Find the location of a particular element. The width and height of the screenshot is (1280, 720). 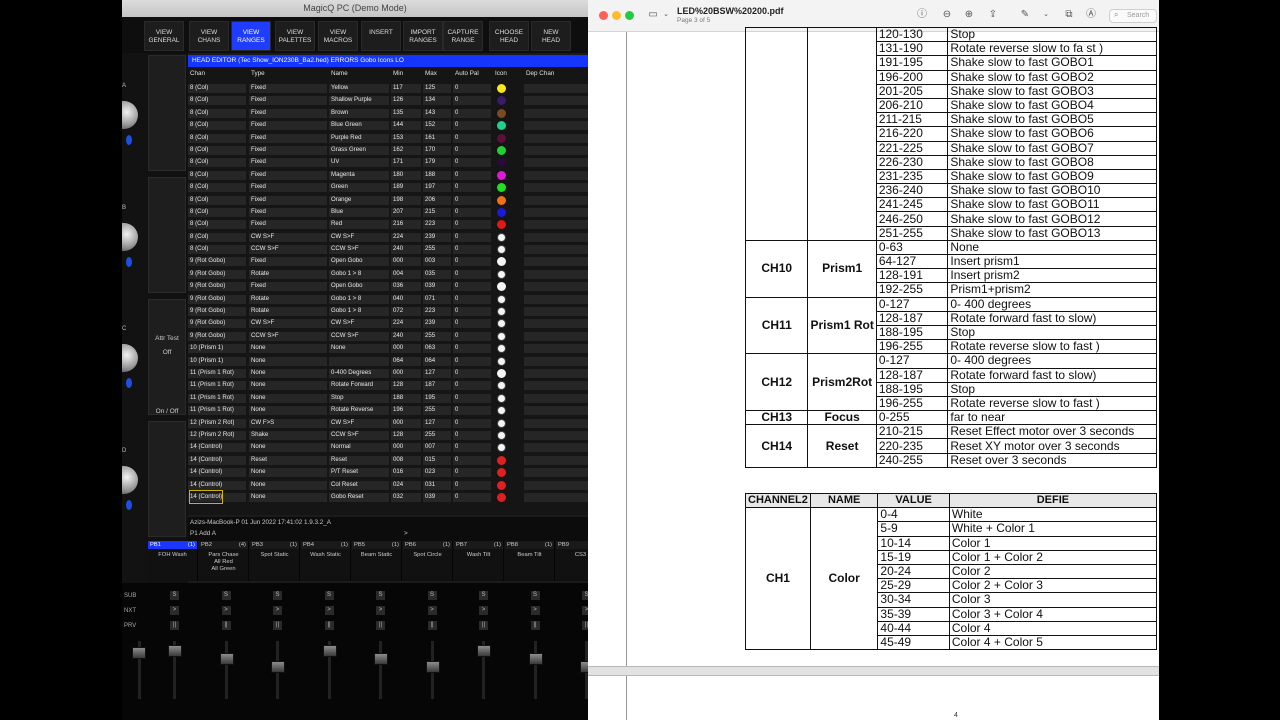

cell-chan: 11 (Prism 1 Rot) is located at coordinates (212, 385).